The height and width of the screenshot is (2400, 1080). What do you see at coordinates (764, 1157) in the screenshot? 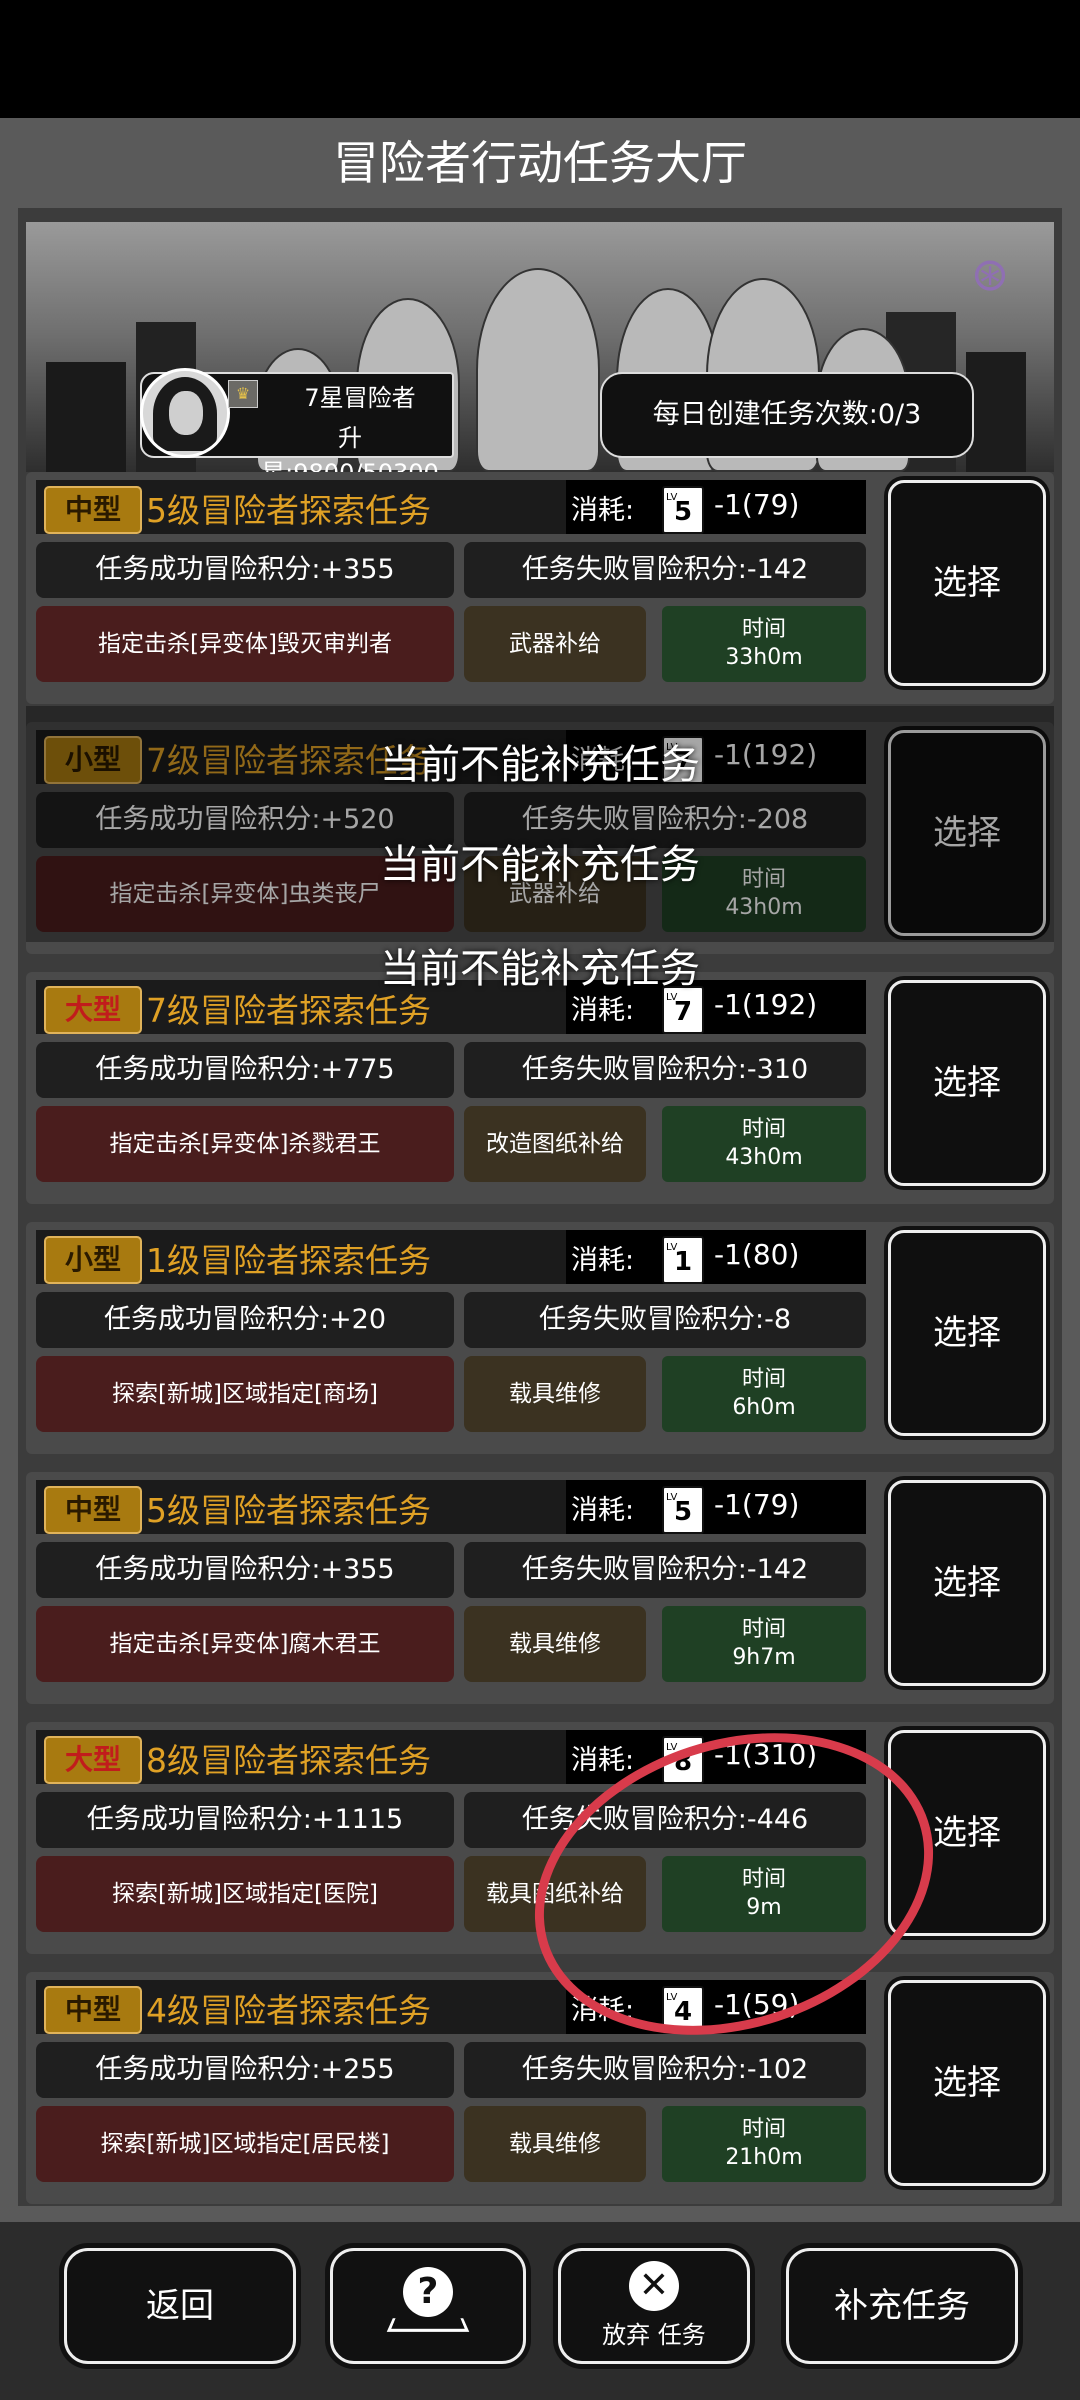
I see `time-value: 43h0m` at bounding box center [764, 1157].